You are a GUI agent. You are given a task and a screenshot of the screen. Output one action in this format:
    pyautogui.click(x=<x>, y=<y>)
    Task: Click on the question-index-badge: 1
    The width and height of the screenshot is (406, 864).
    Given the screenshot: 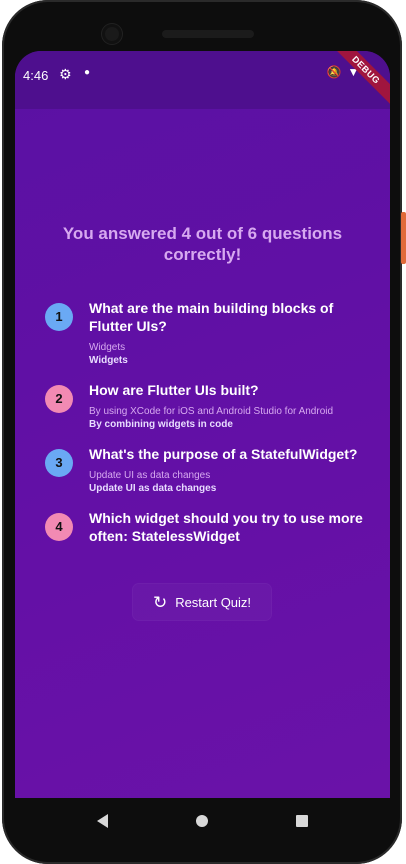 What is the action you would take?
    pyautogui.click(x=59, y=317)
    